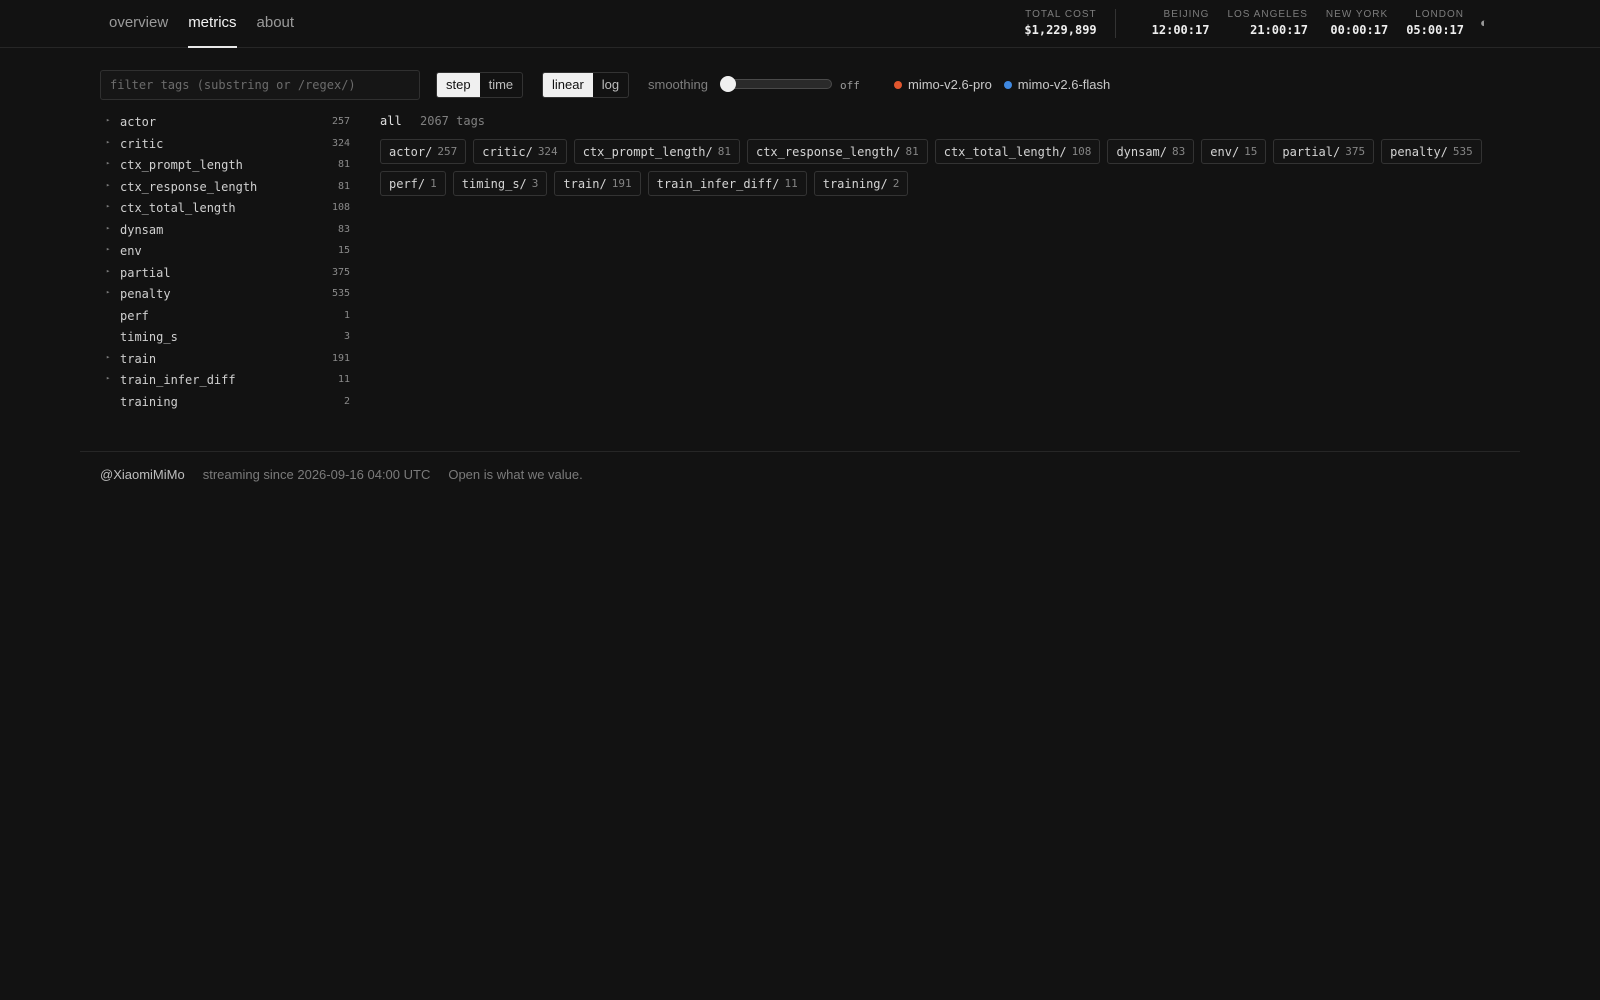  What do you see at coordinates (145, 294) in the screenshot?
I see `tree-item-label: penalty` at bounding box center [145, 294].